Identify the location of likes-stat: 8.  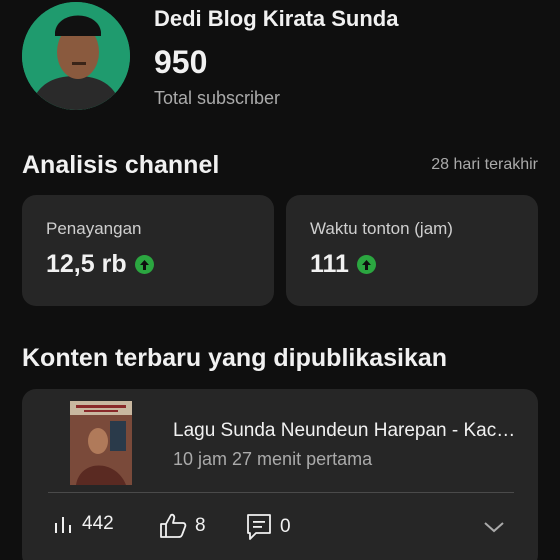
(182, 526).